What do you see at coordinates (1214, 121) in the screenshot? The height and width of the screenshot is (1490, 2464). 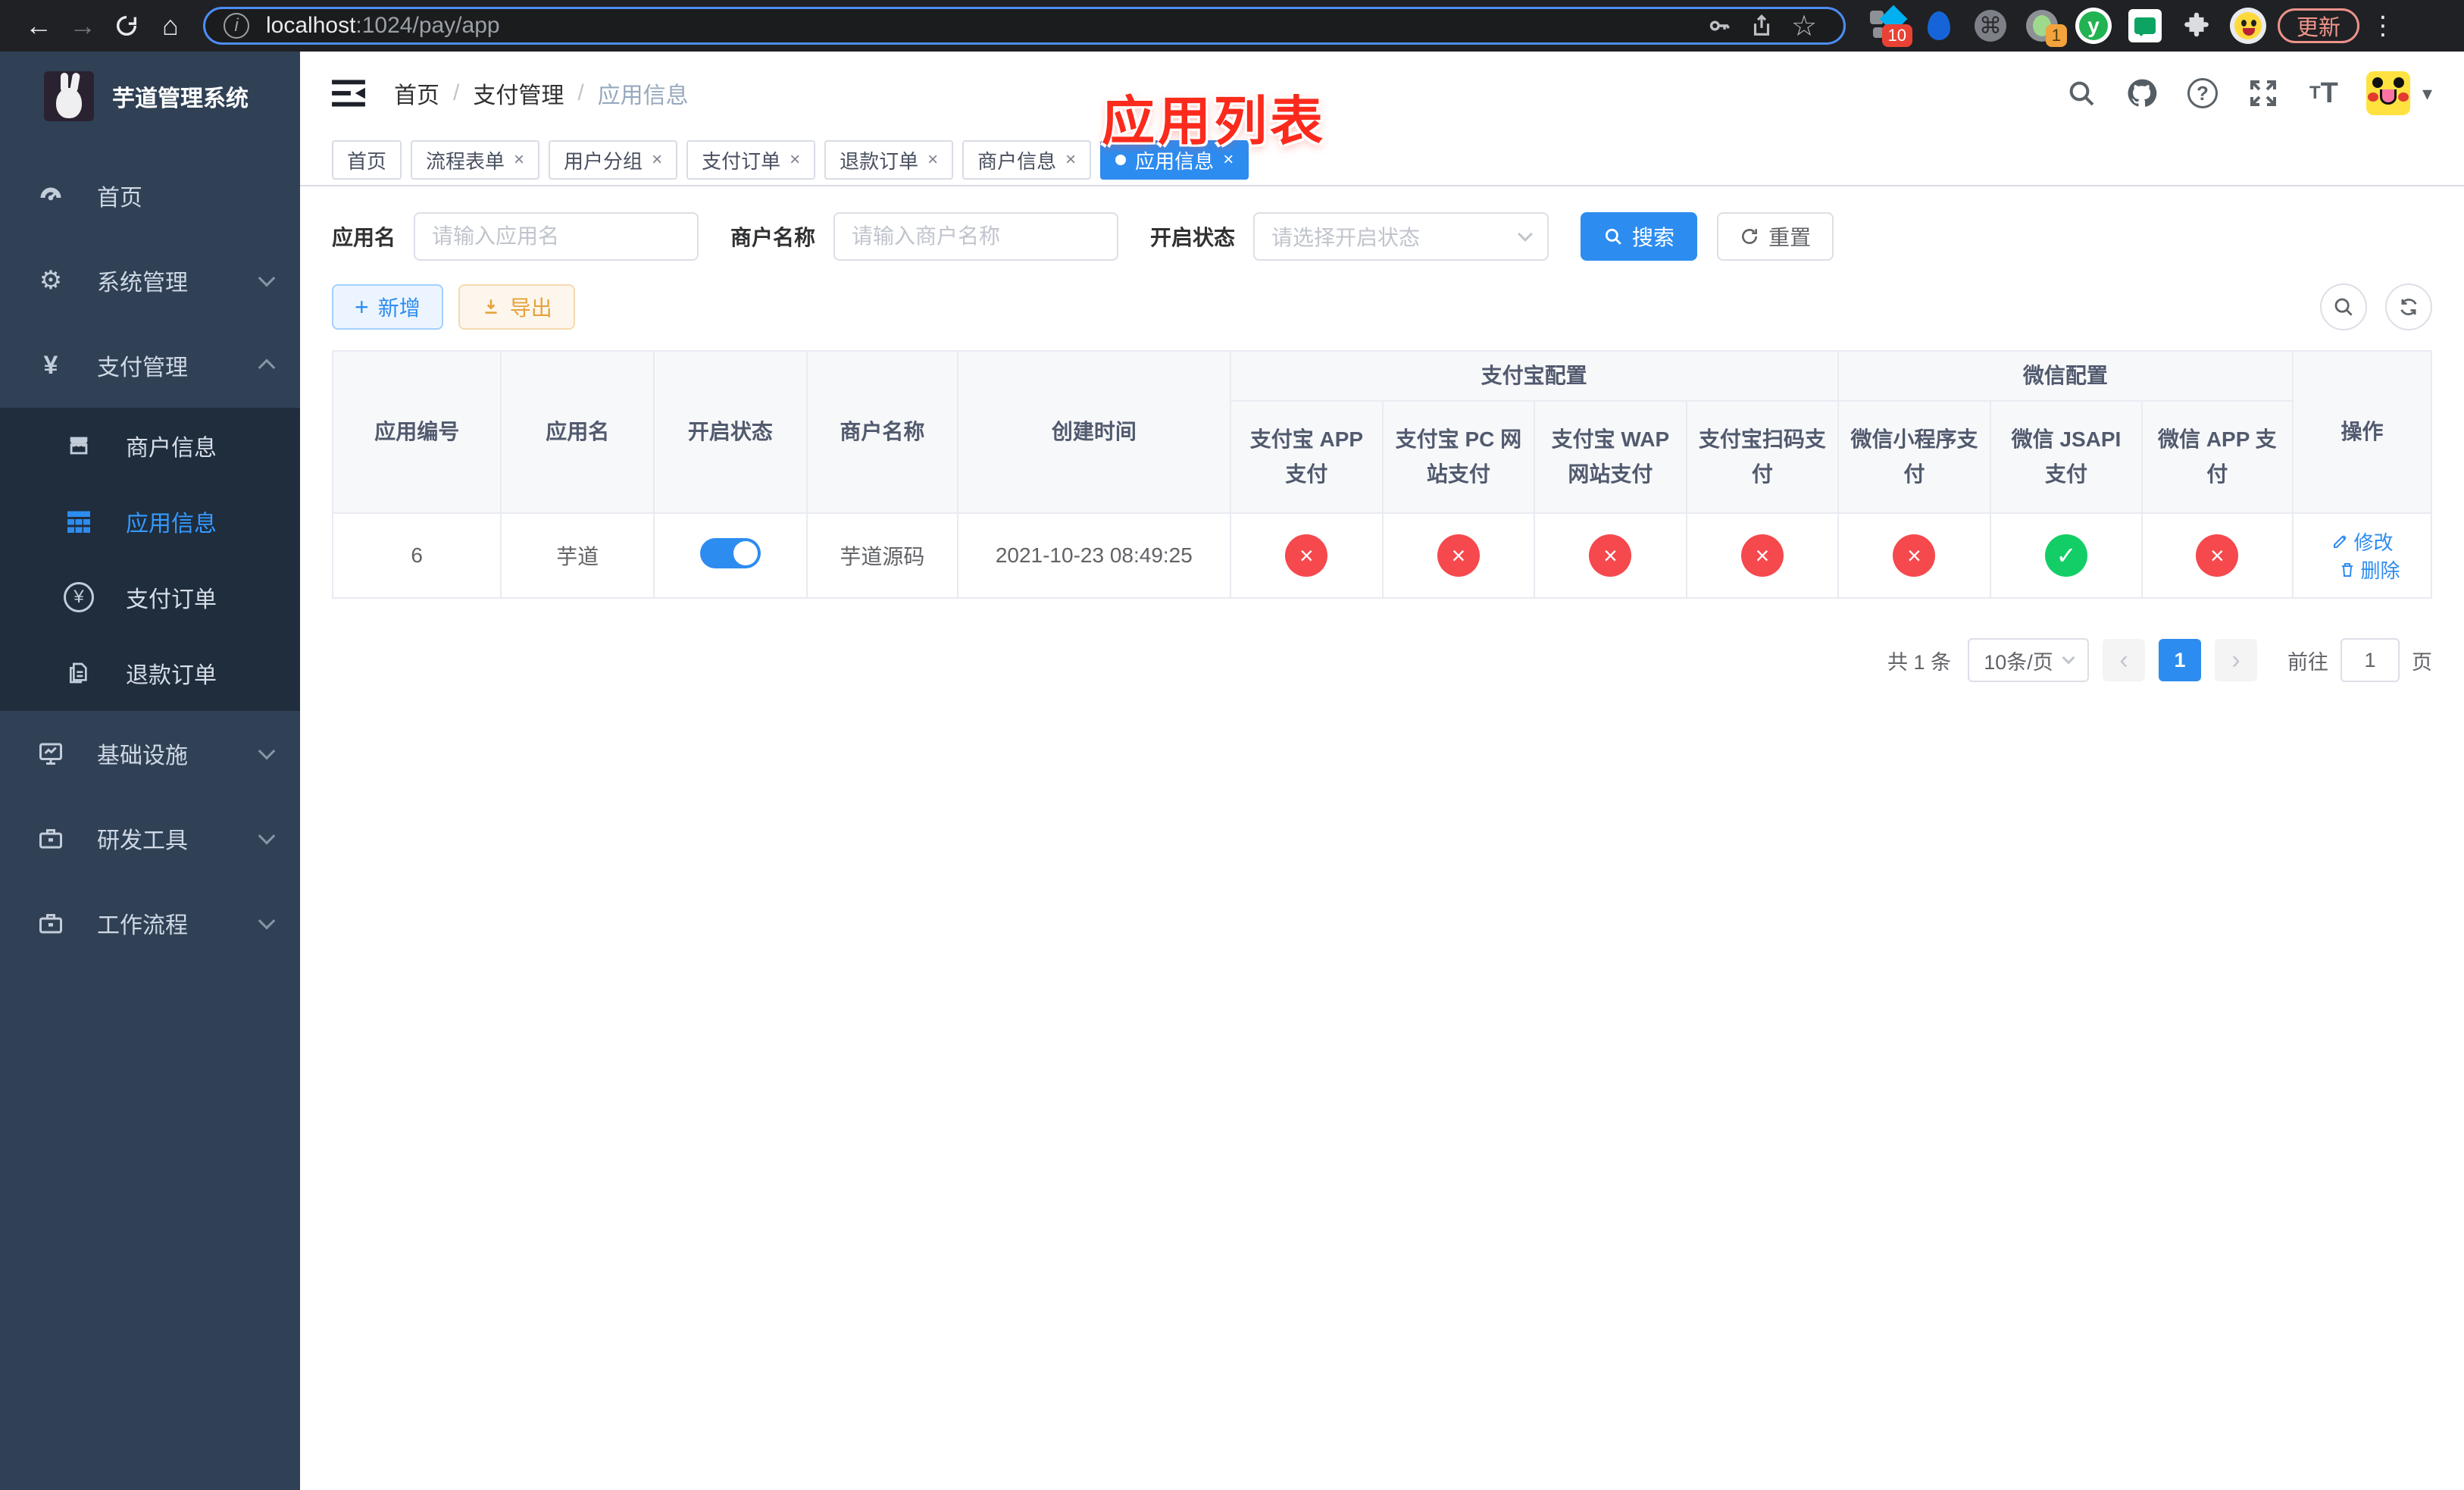 I see `page-annotation: 应用列表` at bounding box center [1214, 121].